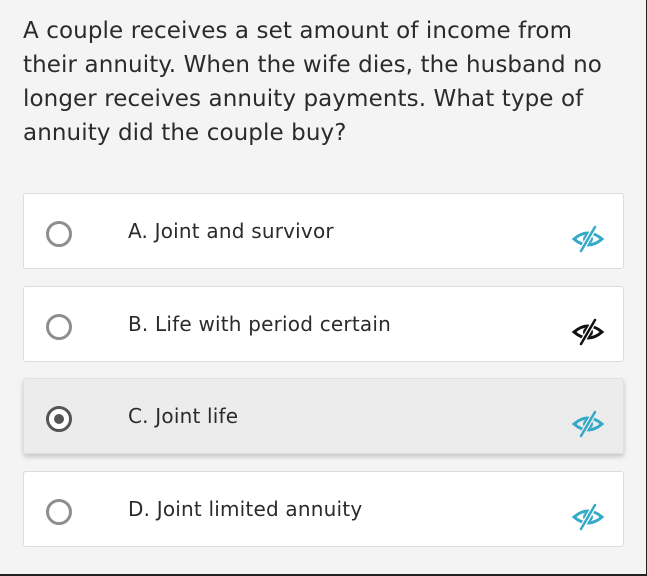 The height and width of the screenshot is (576, 647). What do you see at coordinates (183, 416) in the screenshot?
I see `answer-option-c-label: C. Joint life` at bounding box center [183, 416].